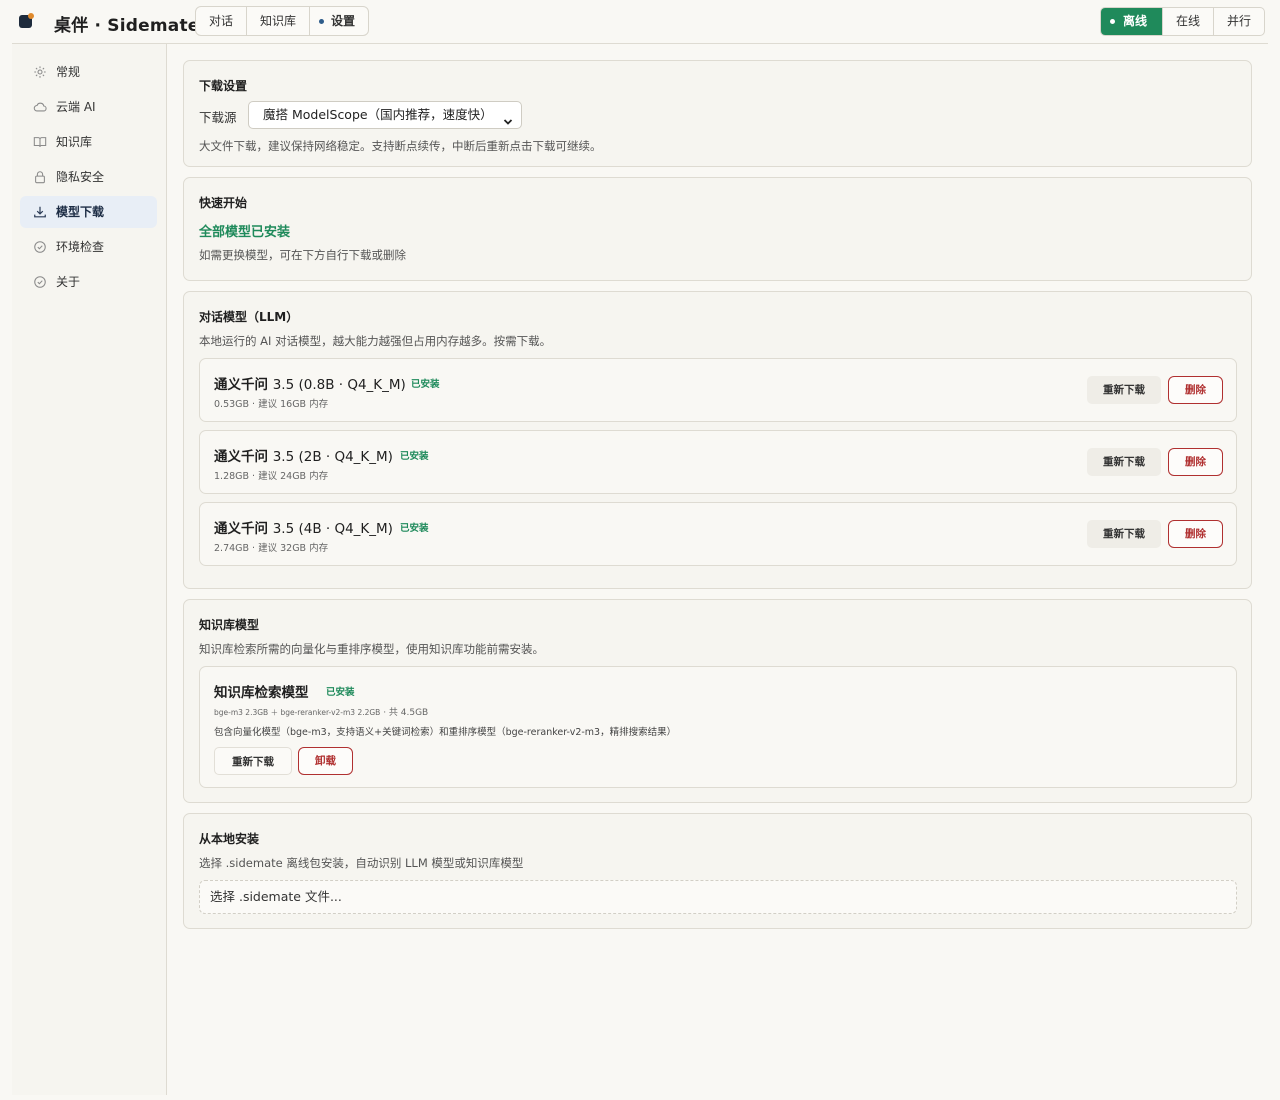 This screenshot has height=1100, width=1280. Describe the element at coordinates (80, 177) in the screenshot. I see `sidebar-item-label: 隐私安全` at that location.